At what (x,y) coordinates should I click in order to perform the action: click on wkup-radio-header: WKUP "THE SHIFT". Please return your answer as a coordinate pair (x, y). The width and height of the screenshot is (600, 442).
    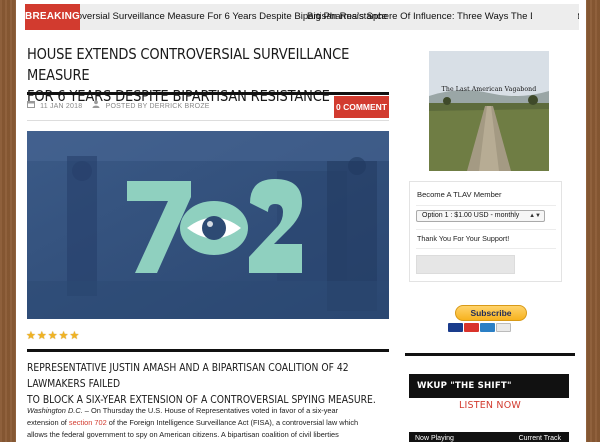
    Looking at the image, I should click on (489, 386).